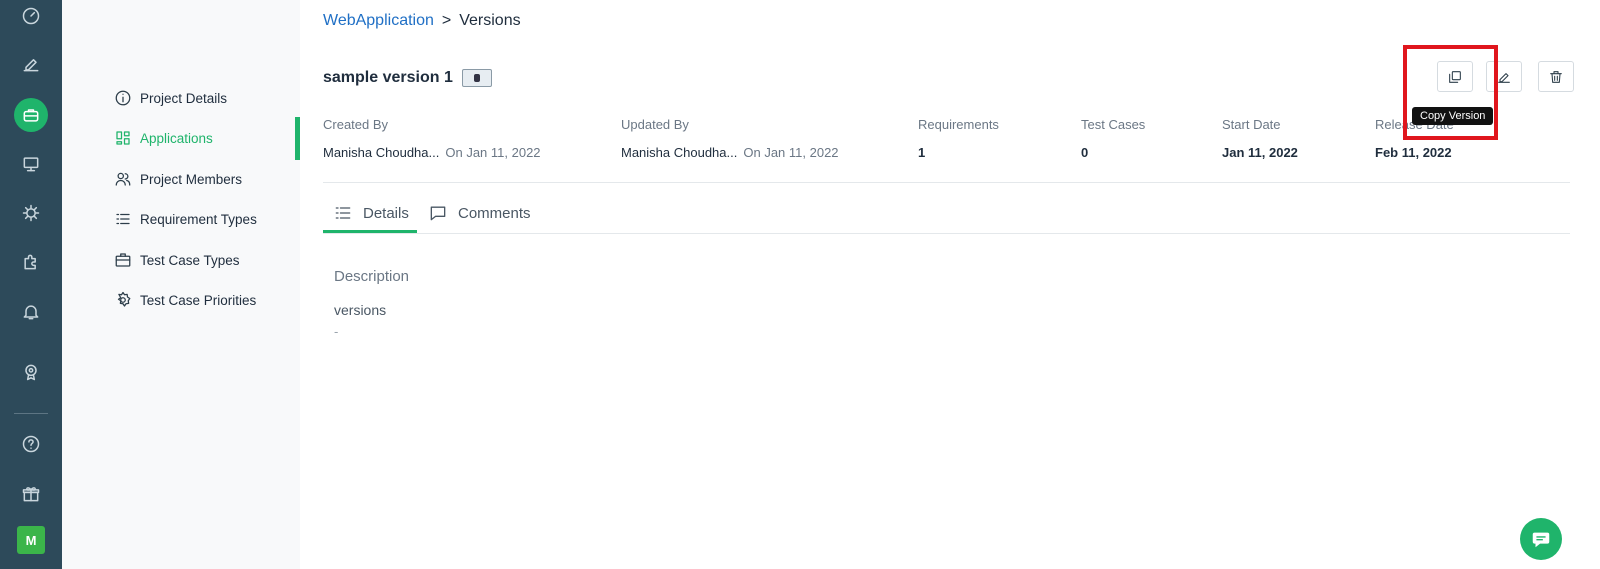  Describe the element at coordinates (297, 138) in the screenshot. I see `active-nav-indicator` at that location.